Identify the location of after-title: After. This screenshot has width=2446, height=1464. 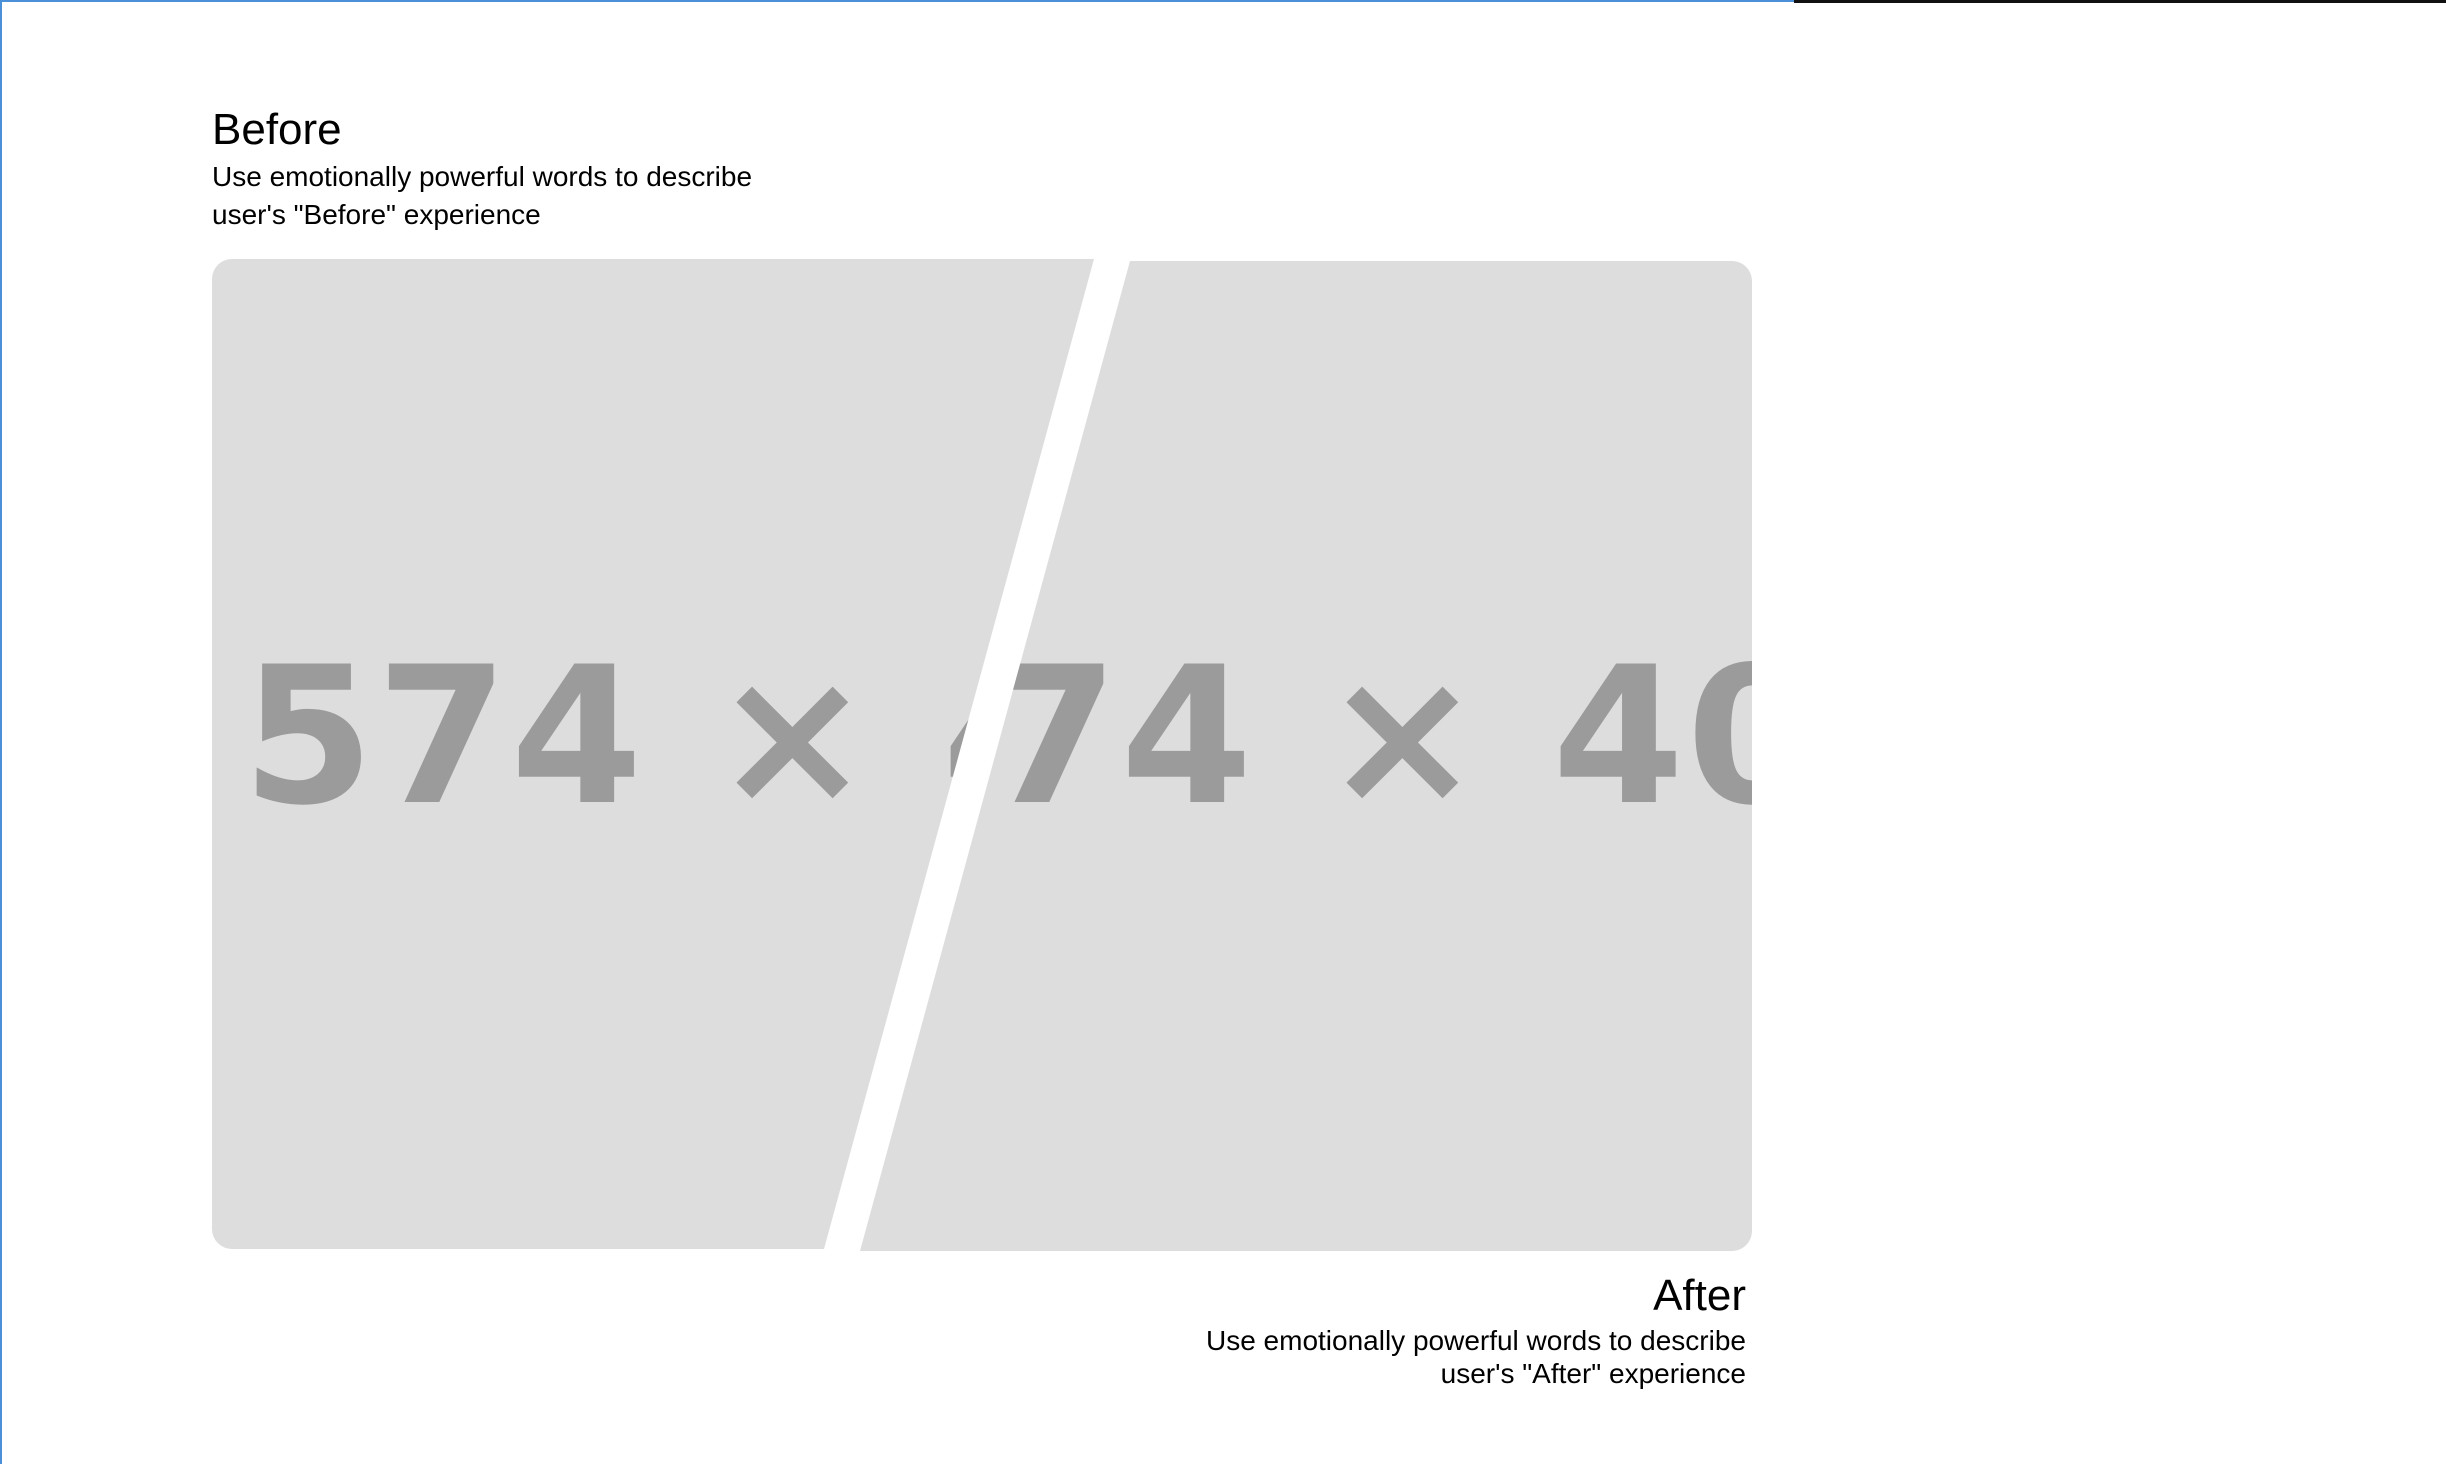
(1699, 1295).